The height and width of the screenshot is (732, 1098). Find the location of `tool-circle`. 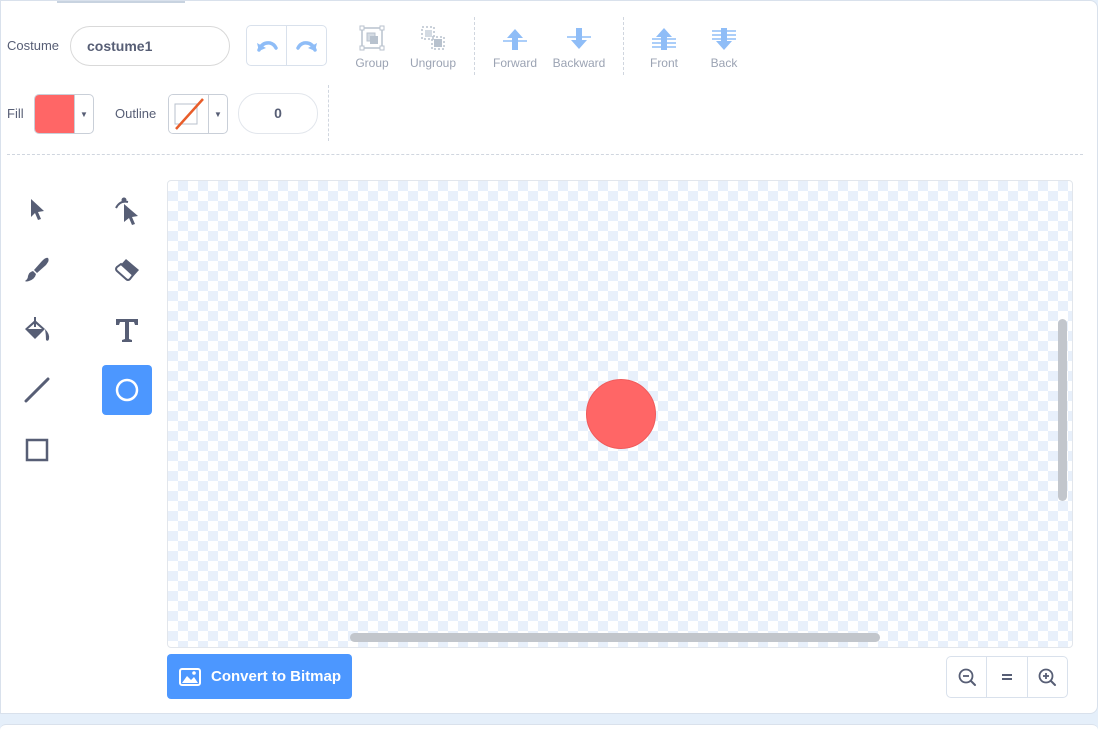

tool-circle is located at coordinates (127, 390).